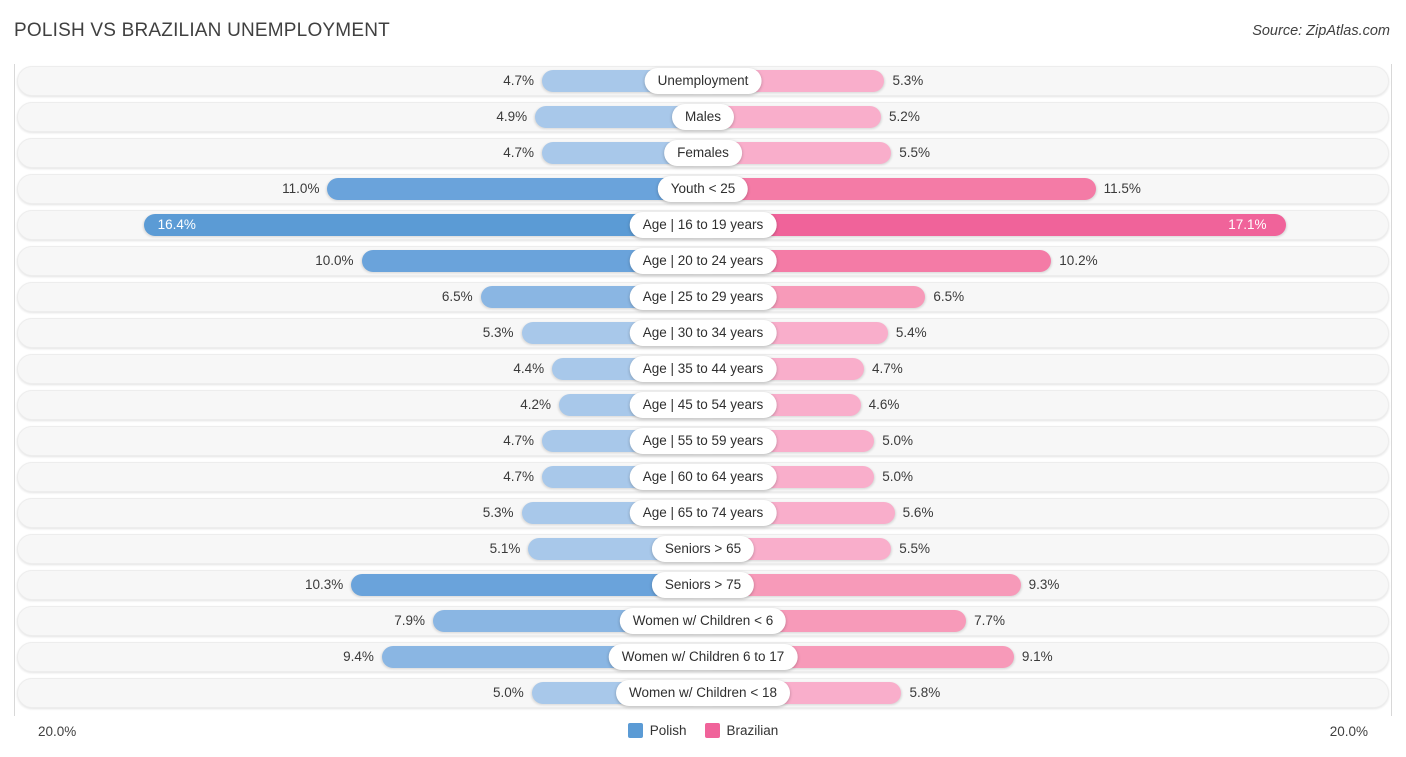 This screenshot has height=757, width=1406. Describe the element at coordinates (1078, 260) in the screenshot. I see `value-label-brazilian: 10.2%` at that location.